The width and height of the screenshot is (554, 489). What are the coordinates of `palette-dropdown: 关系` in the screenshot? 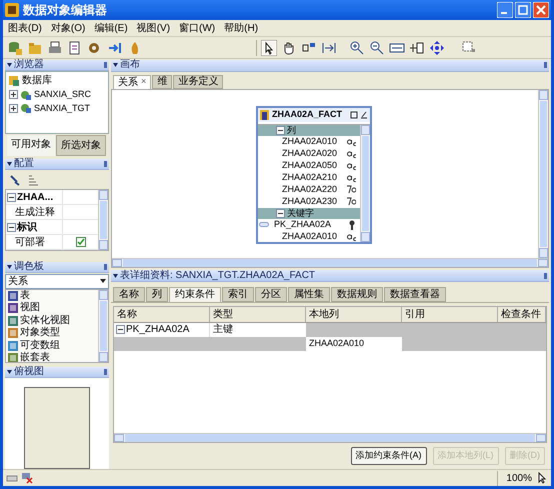 It's located at (57, 281).